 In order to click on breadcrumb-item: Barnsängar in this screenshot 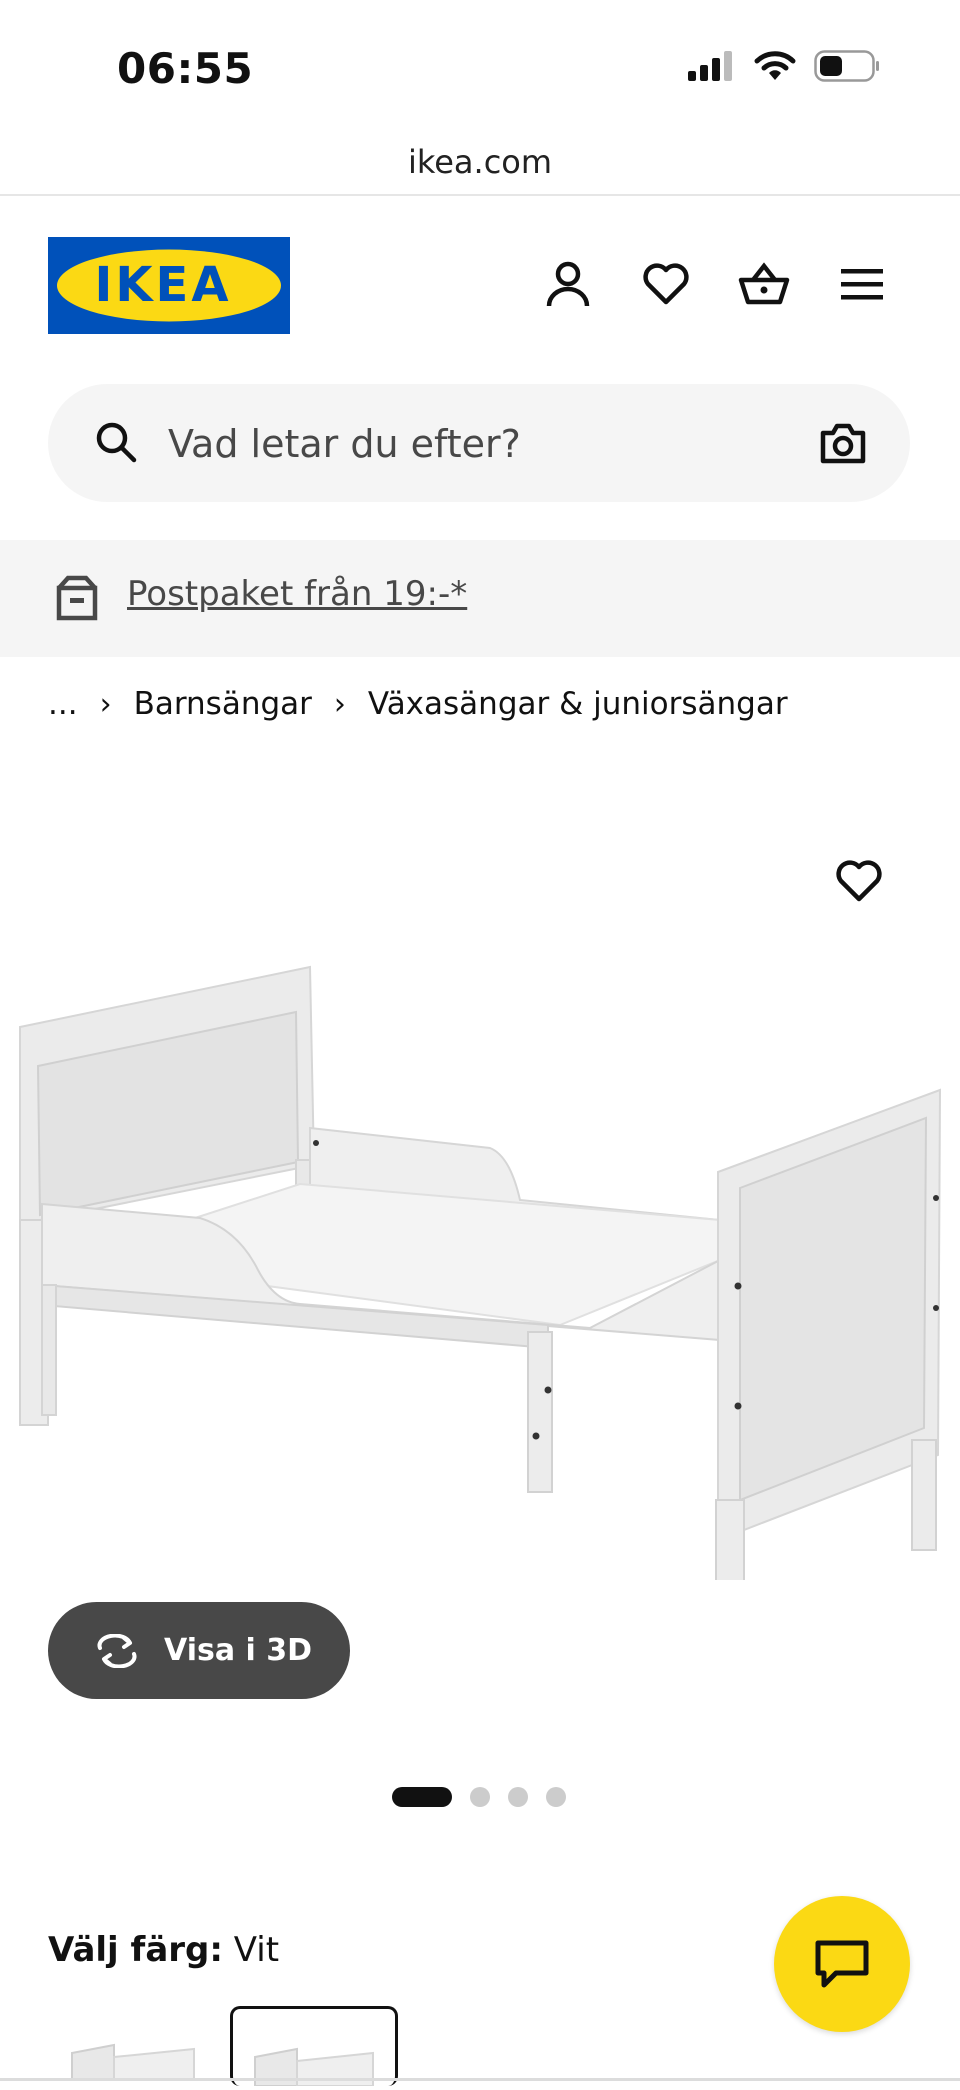, I will do `click(223, 704)`.